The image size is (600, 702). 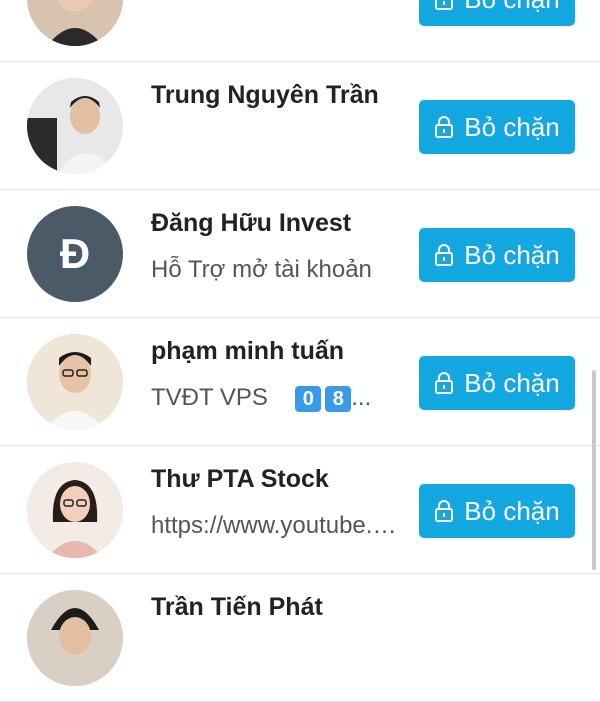 What do you see at coordinates (209, 397) in the screenshot?
I see `subtitle-text: TVĐT VPS` at bounding box center [209, 397].